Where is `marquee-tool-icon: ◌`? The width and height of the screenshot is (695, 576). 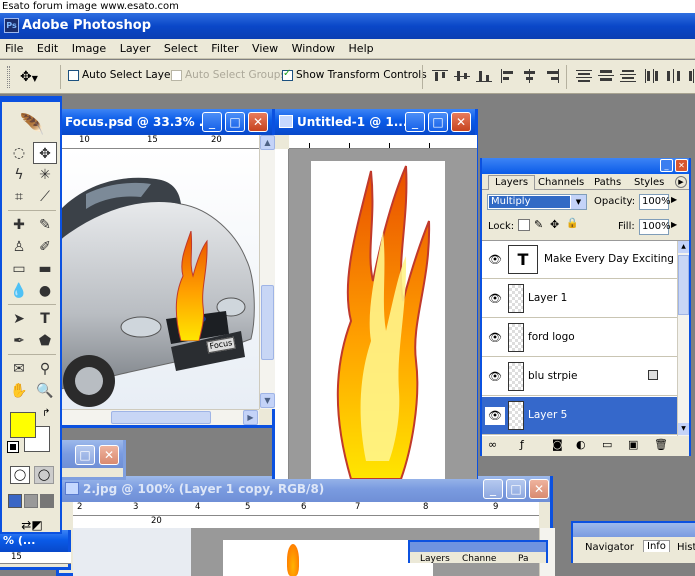
marquee-tool-icon: ◌ is located at coordinates (19, 153).